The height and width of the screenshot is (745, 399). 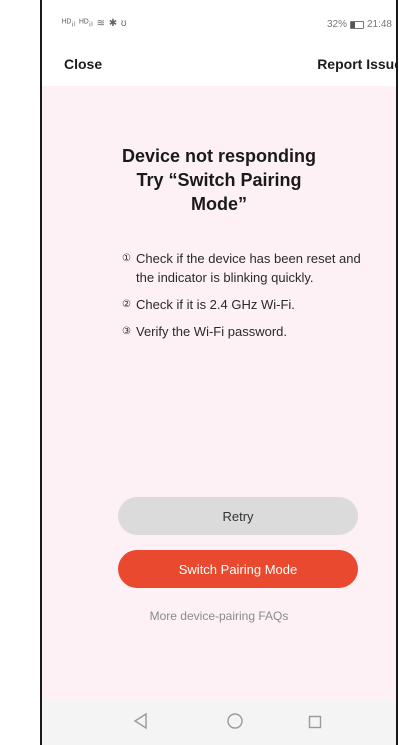 What do you see at coordinates (219, 65) in the screenshot?
I see `top-bar: Close Report Issue` at bounding box center [219, 65].